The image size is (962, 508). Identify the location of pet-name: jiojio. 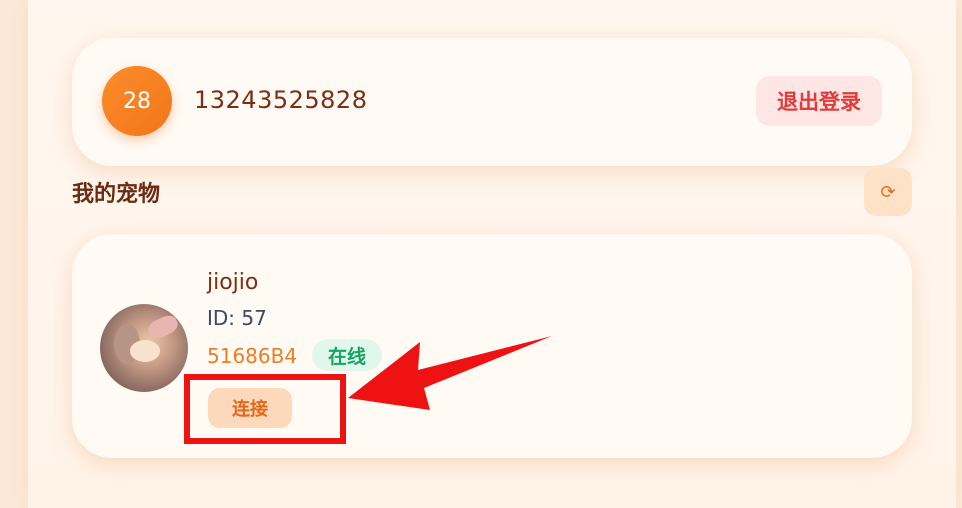
(233, 282).